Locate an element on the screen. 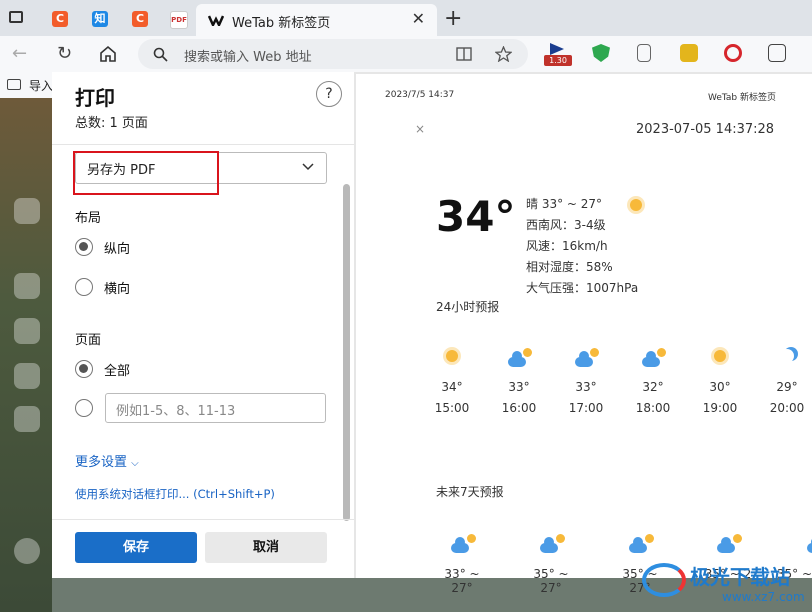  hourly-item: 30° 19:00 is located at coordinates (720, 379).